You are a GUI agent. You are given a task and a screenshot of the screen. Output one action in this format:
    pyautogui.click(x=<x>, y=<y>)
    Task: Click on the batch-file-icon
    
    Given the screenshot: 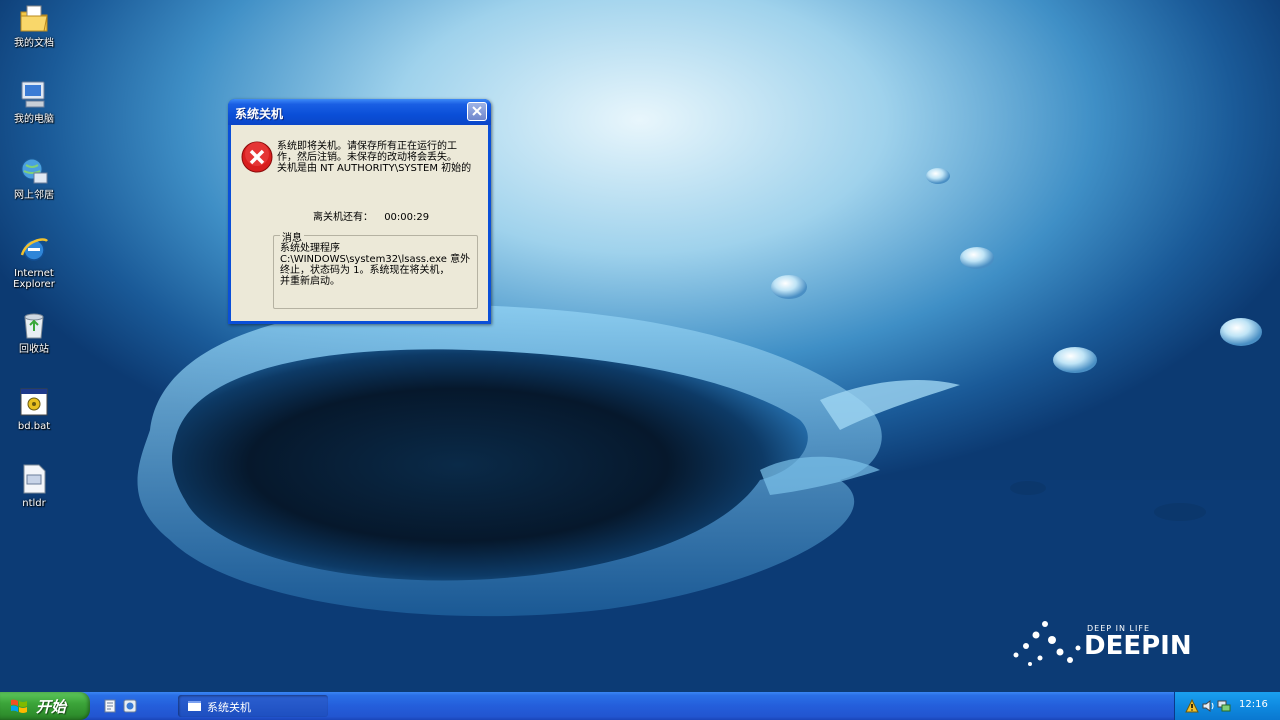 What is the action you would take?
    pyautogui.click(x=34, y=402)
    